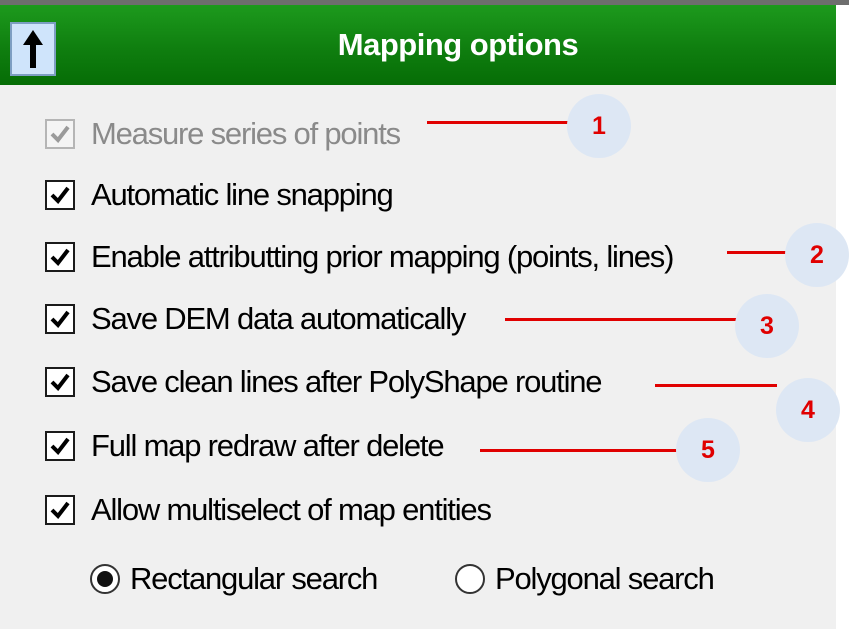  I want to click on callout-1-leader, so click(498, 122).